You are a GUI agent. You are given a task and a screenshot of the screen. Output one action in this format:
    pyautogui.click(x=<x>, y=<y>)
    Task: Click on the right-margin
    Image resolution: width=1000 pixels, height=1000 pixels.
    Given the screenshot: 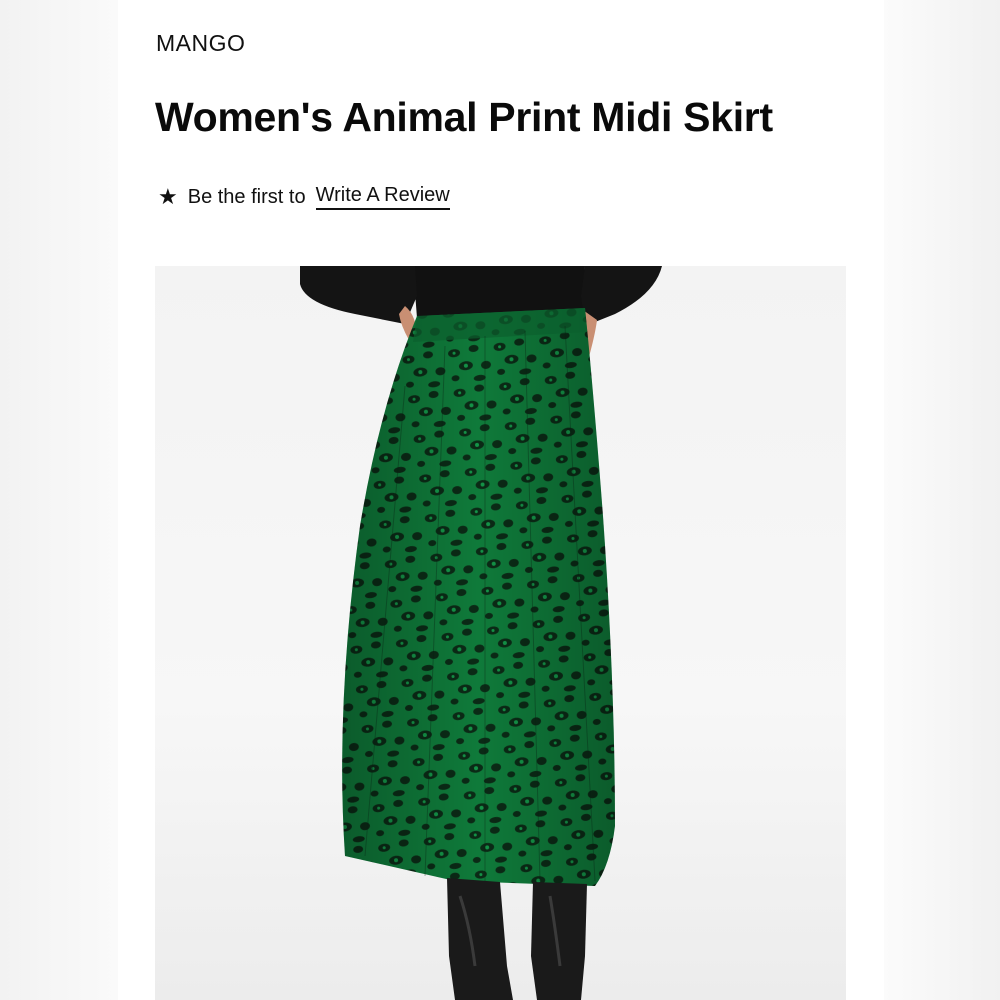 What is the action you would take?
    pyautogui.click(x=942, y=500)
    